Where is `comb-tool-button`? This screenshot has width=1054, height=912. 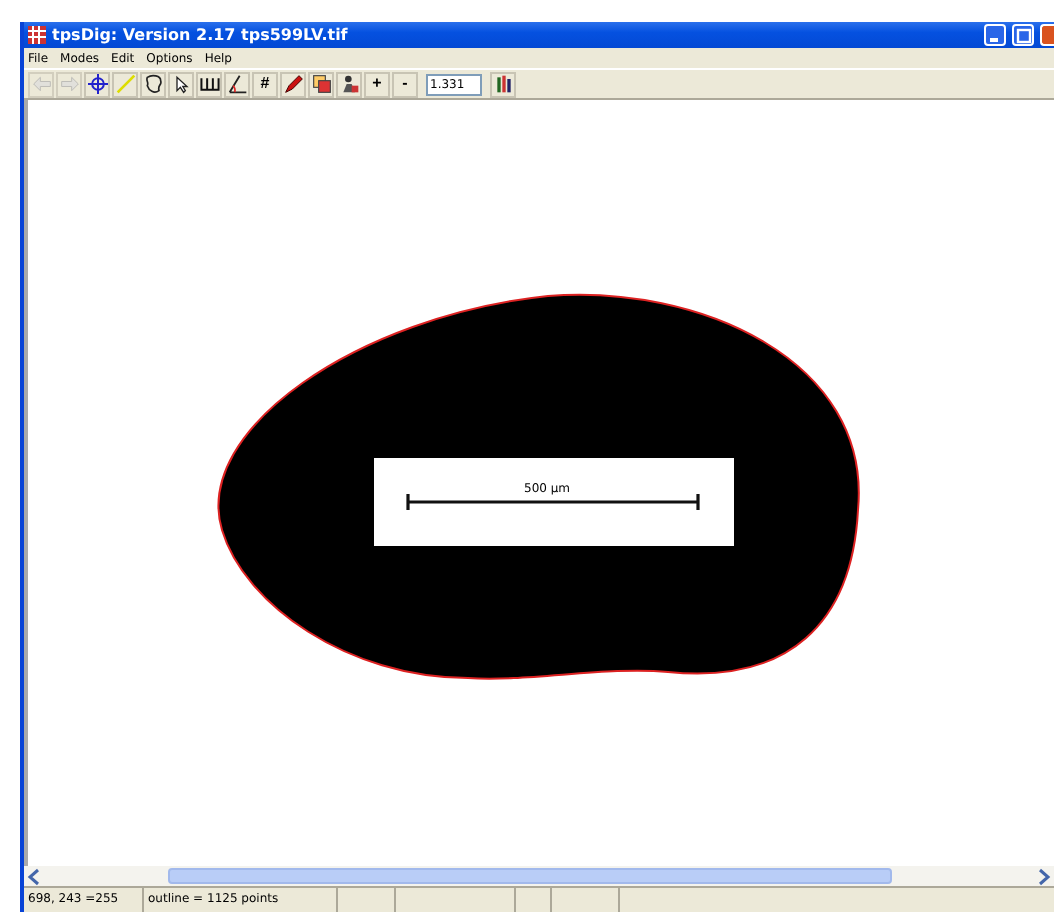
comb-tool-button is located at coordinates (209, 84).